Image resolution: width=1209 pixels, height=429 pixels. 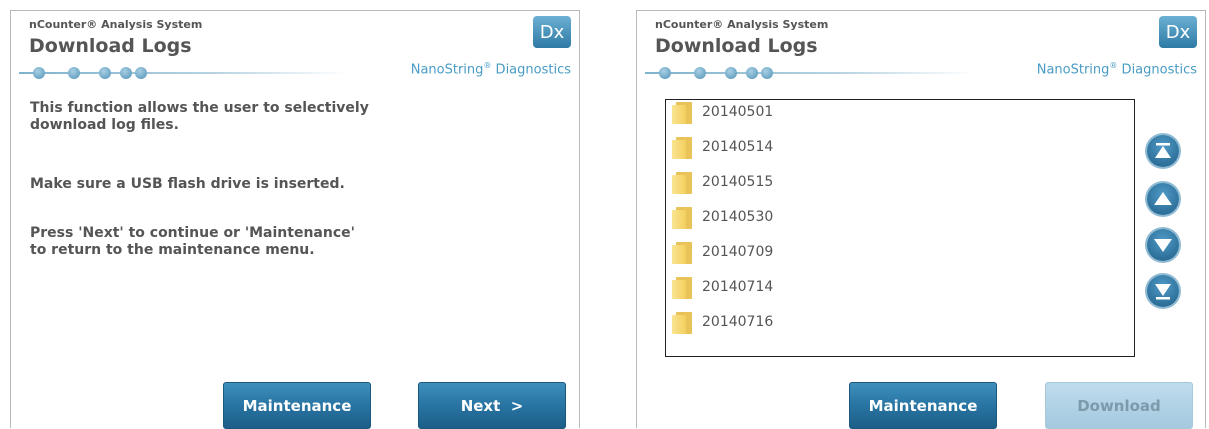 What do you see at coordinates (1163, 245) in the screenshot?
I see `scroll-down-icon` at bounding box center [1163, 245].